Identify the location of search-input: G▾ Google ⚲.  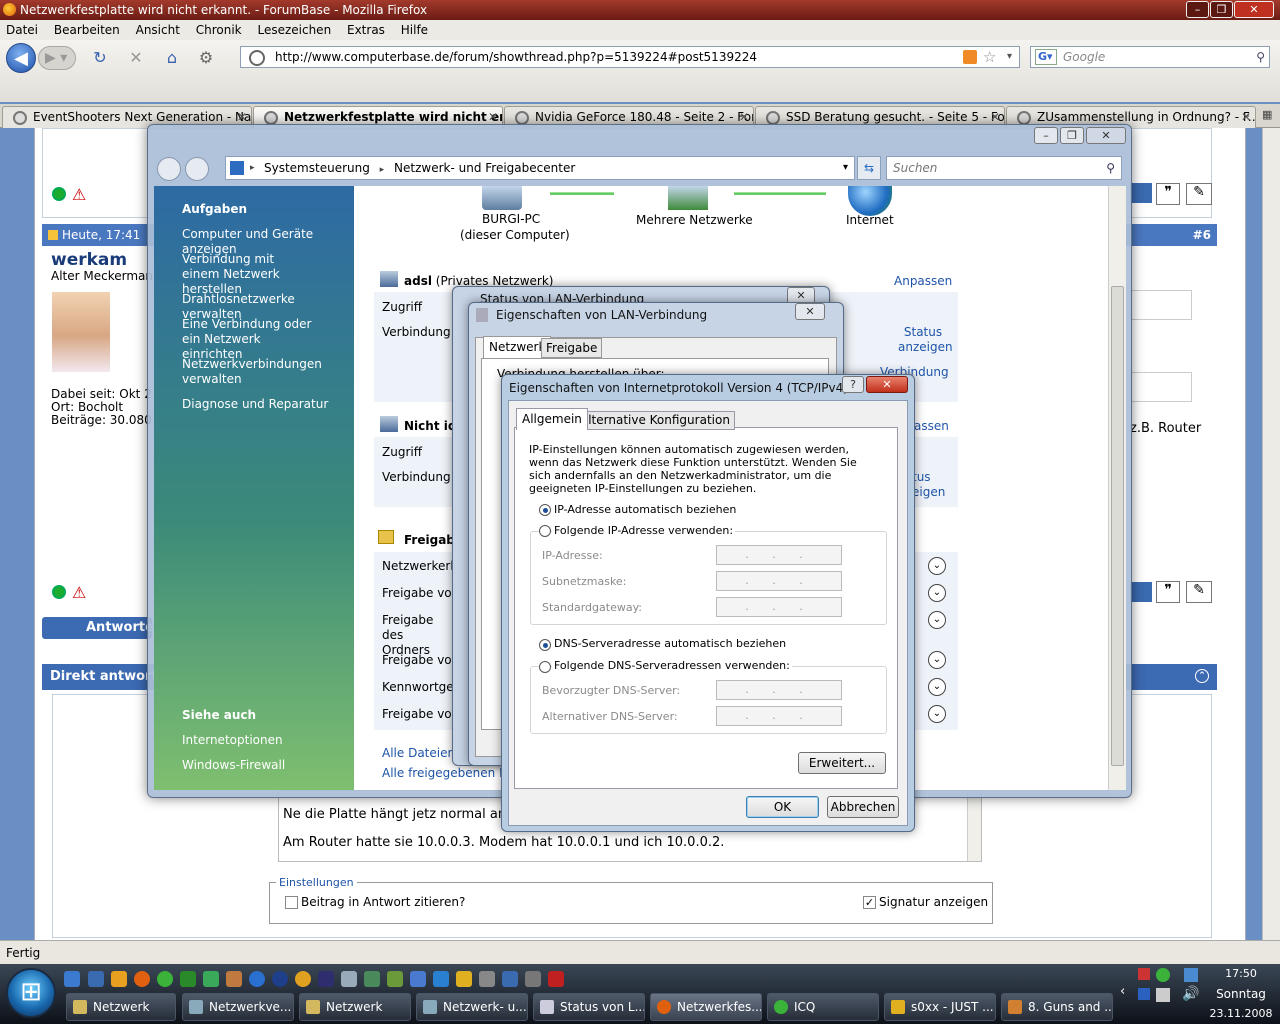
(1150, 57).